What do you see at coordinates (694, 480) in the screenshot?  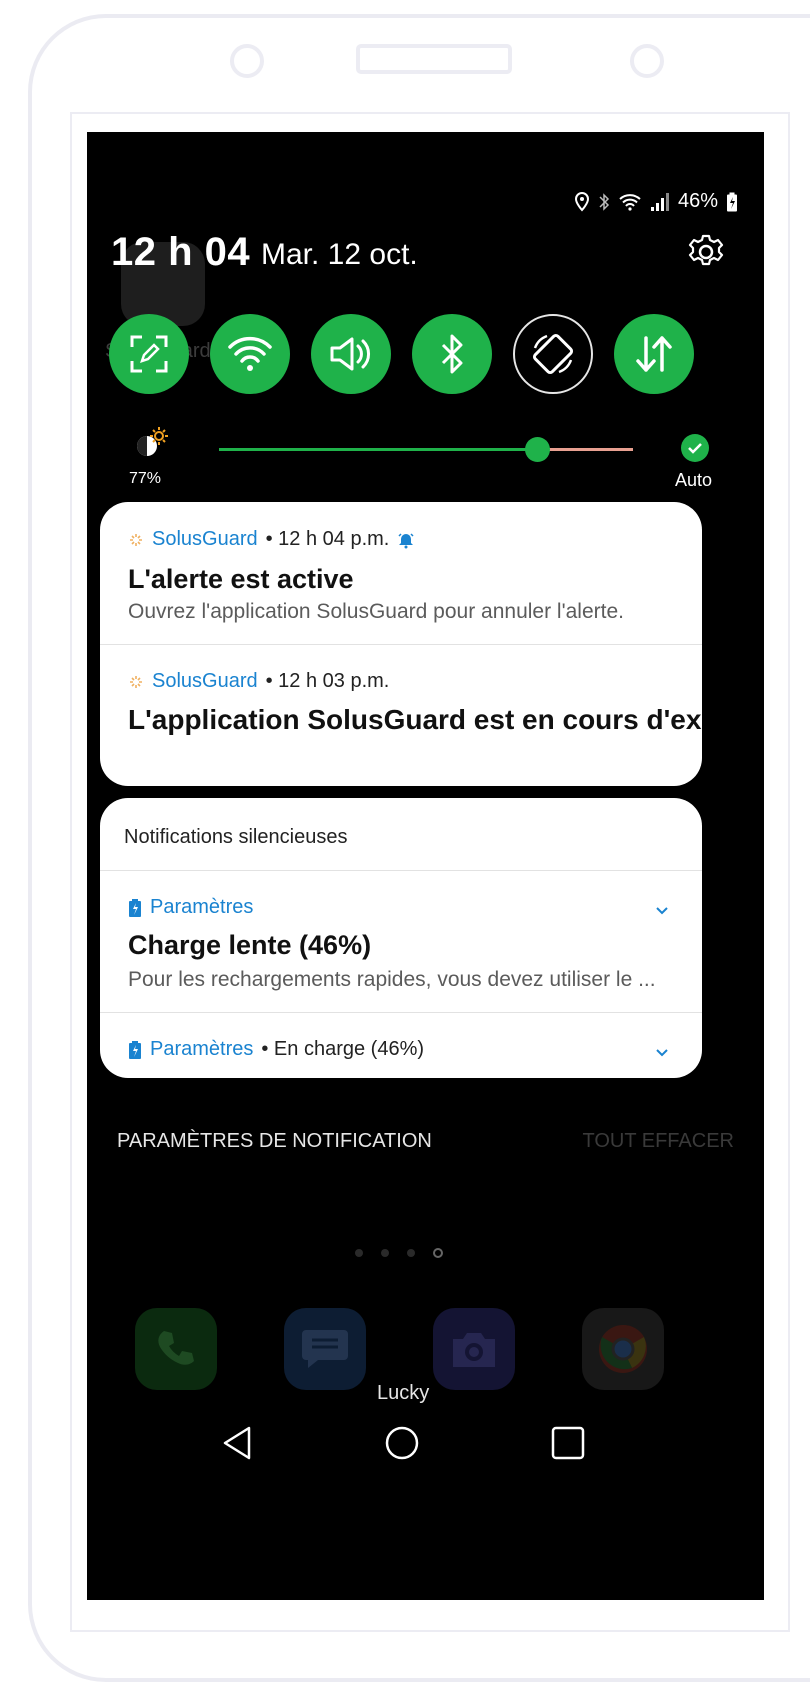 I see `auto-brightness-label: Auto` at bounding box center [694, 480].